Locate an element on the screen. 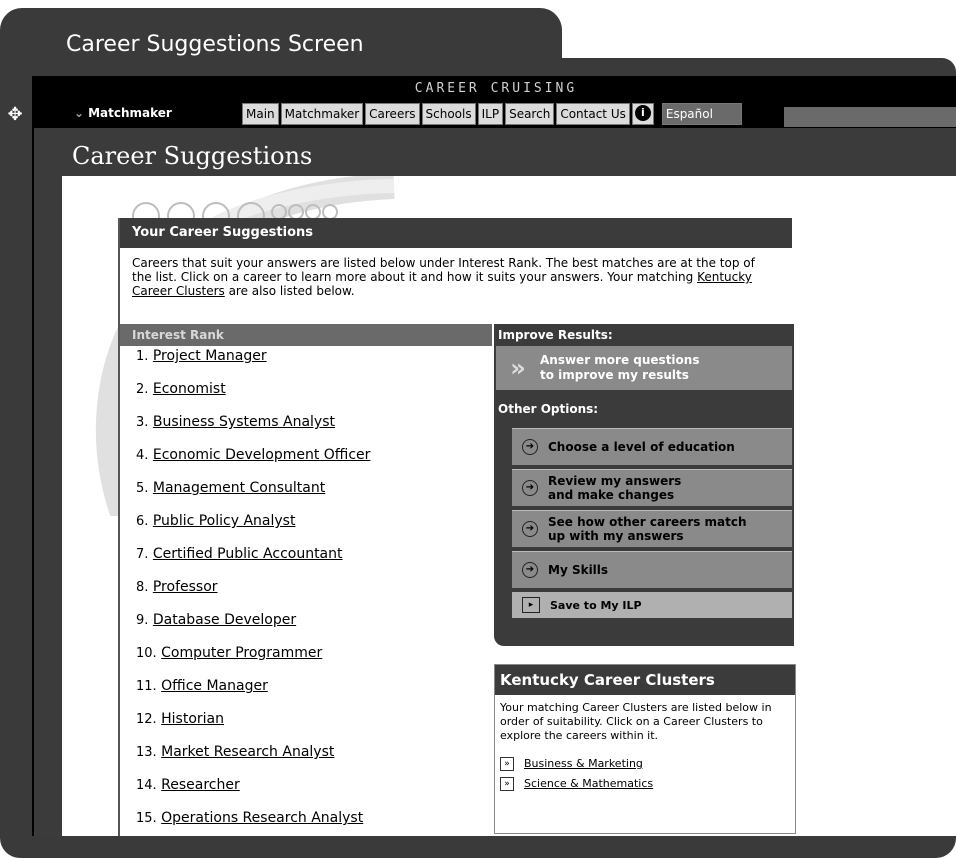 This screenshot has width=956, height=858. folder-icon: ▸ is located at coordinates (531, 605).